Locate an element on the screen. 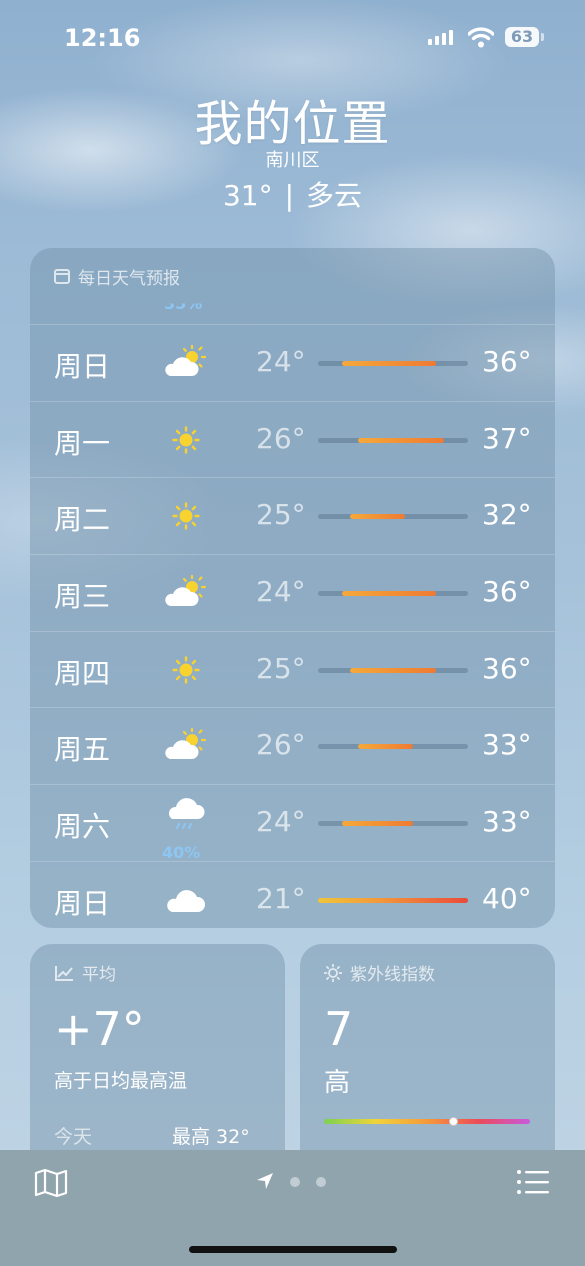  uv-value: 7 is located at coordinates (339, 1029).